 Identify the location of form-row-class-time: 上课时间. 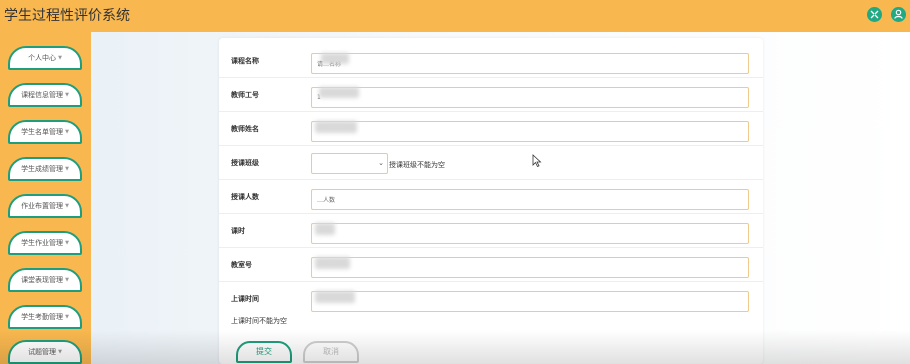
(491, 299).